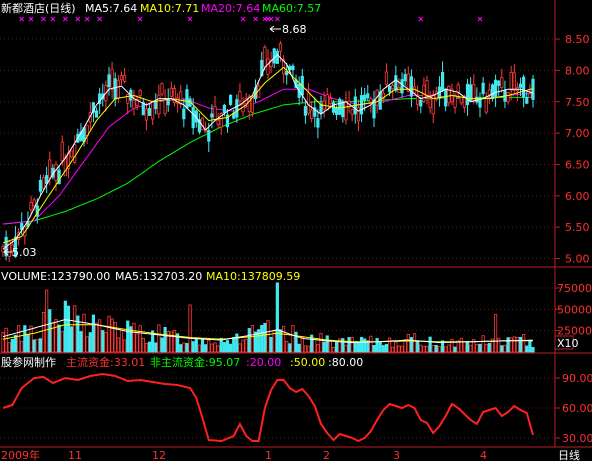  I want to click on ma20-legend: MA20:7.64, so click(230, 8).